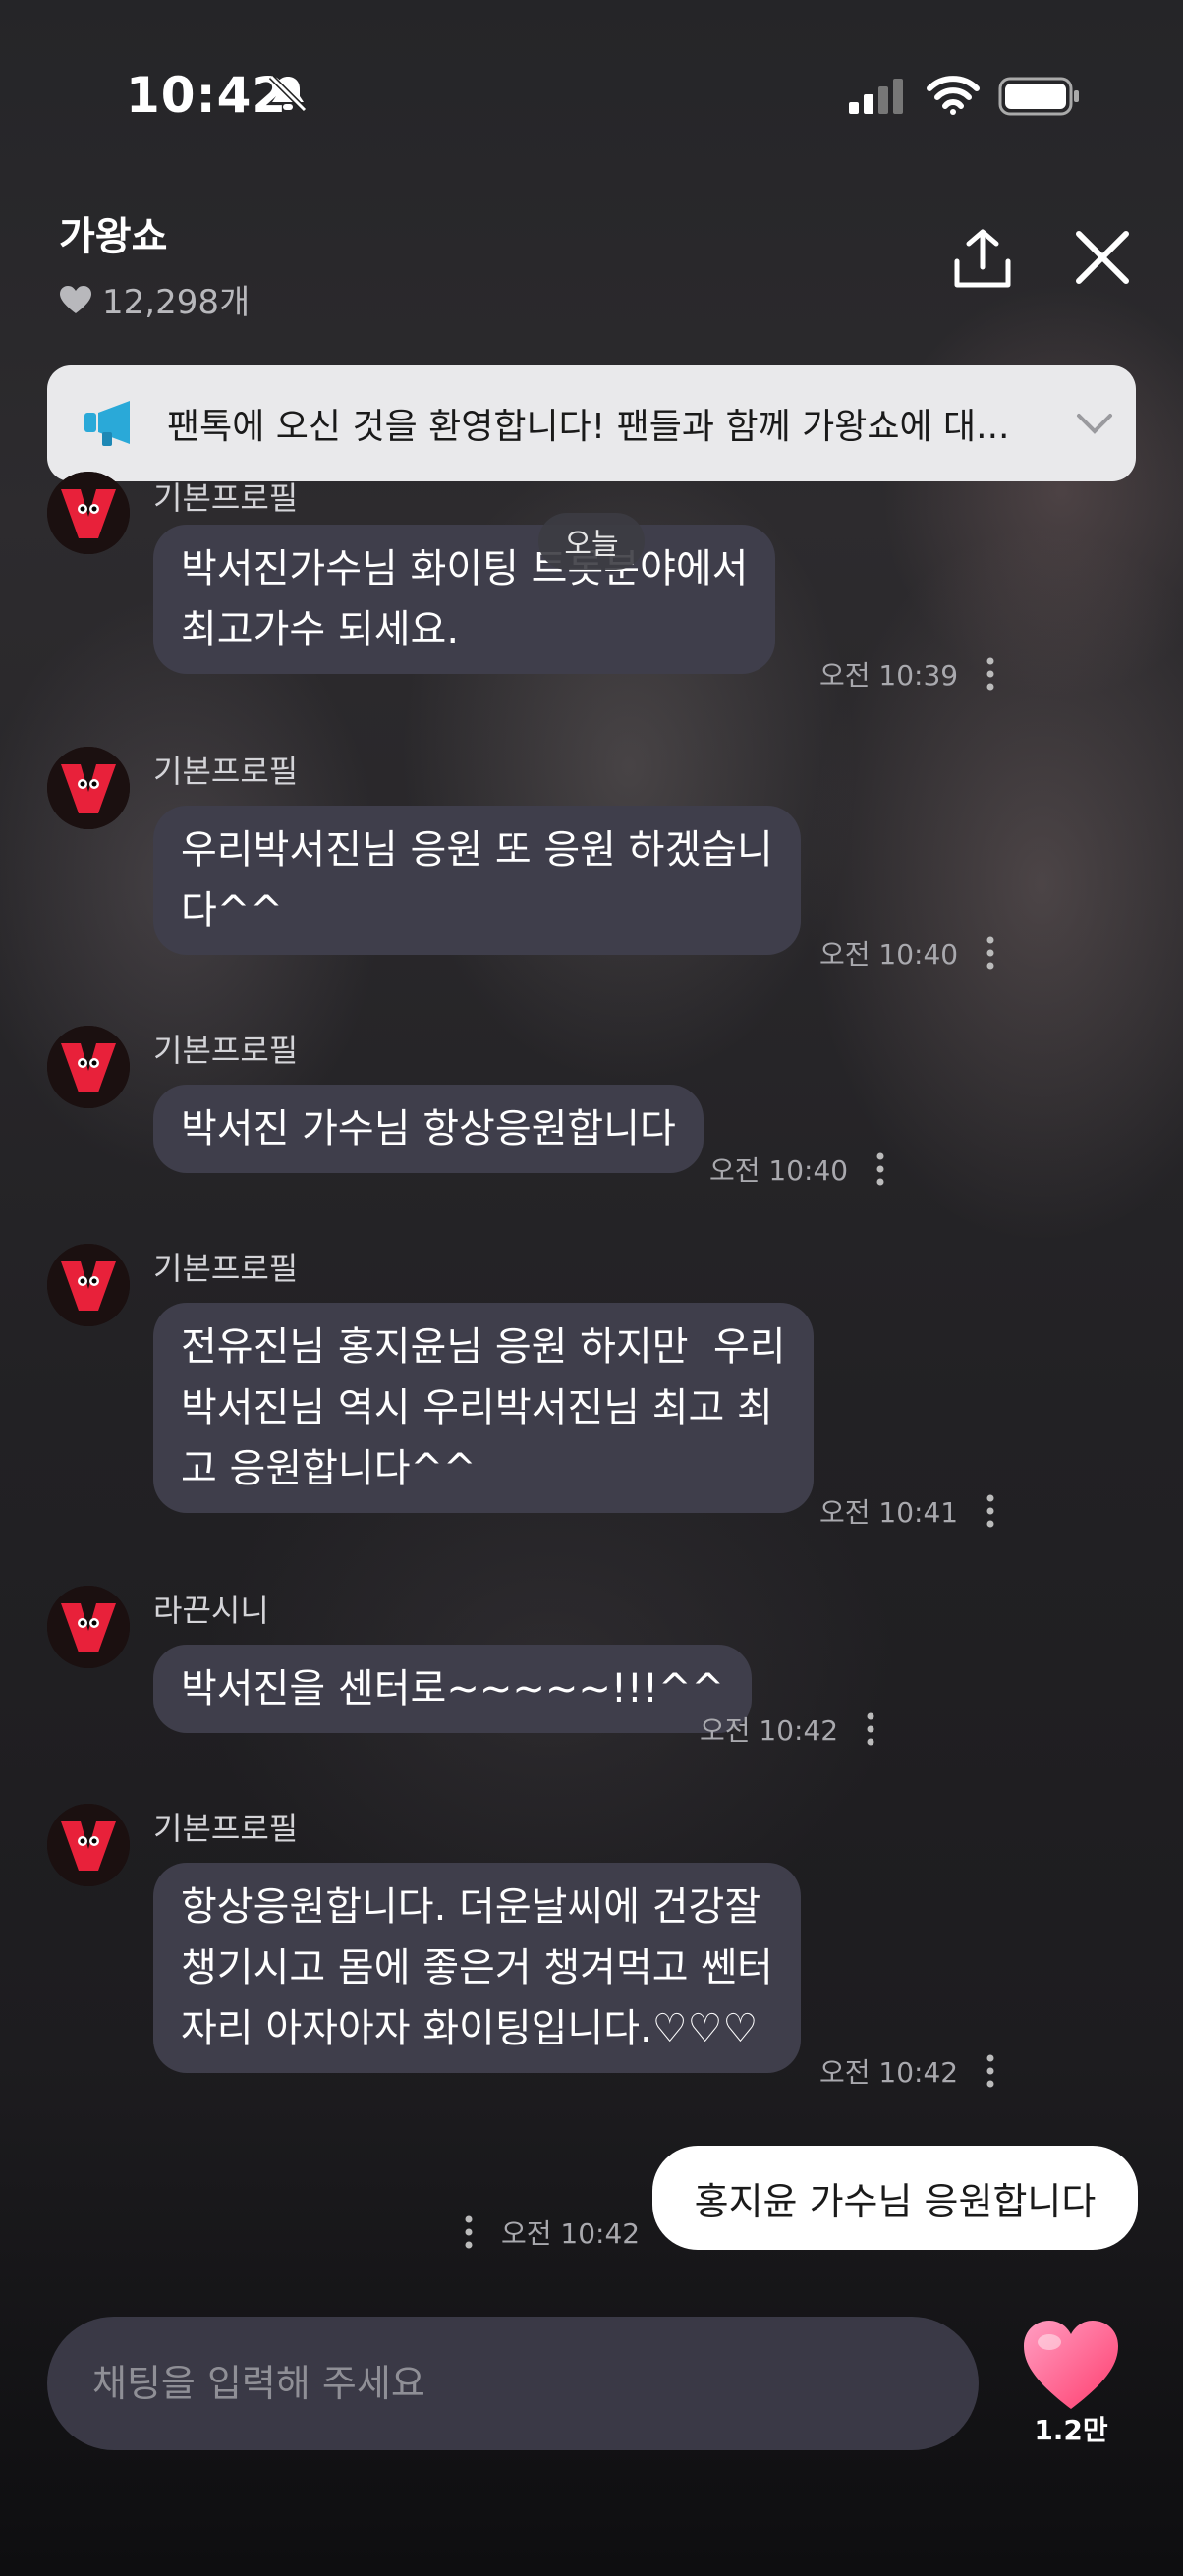  Describe the element at coordinates (895, 2198) in the screenshot. I see `my-message-bubble: 홍지윤 가수님 응원합니다` at that location.